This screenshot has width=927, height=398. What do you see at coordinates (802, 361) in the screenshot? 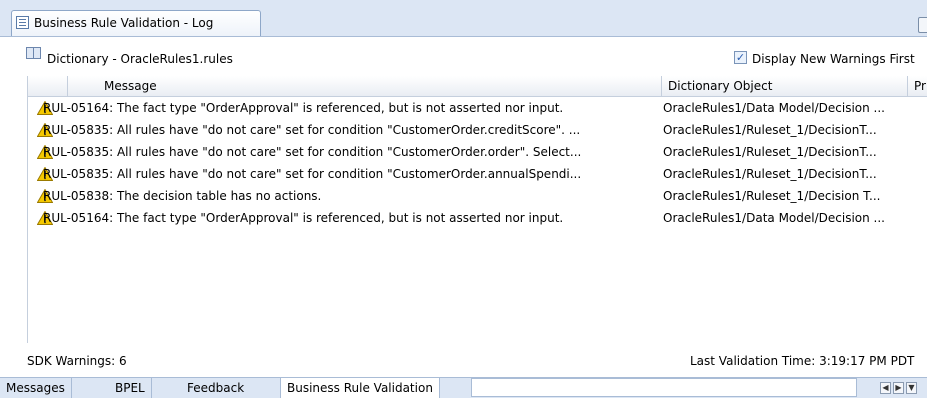
I see `last-validation-time: Last Validation Time: 3:19:17 PM PDT` at bounding box center [802, 361].